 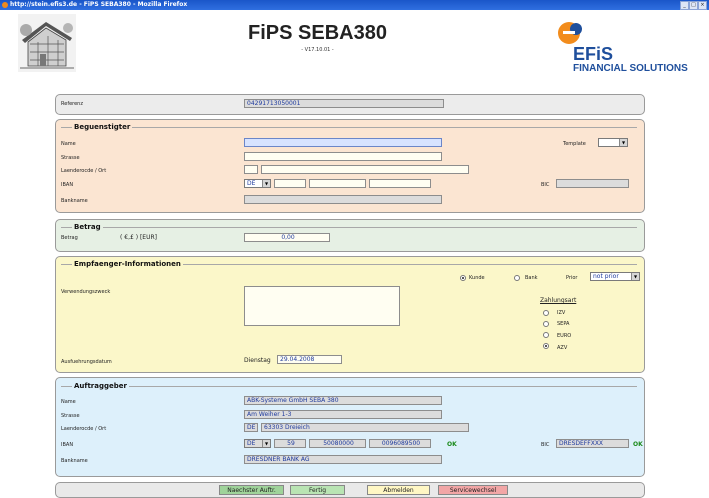 What do you see at coordinates (400, 183) in the screenshot?
I see `beg-iban-konto-field` at bounding box center [400, 183].